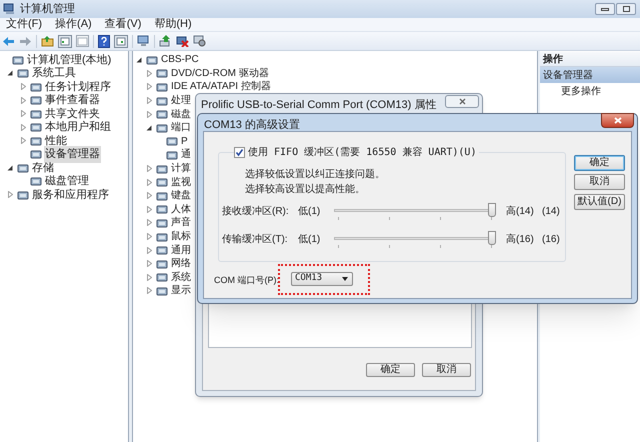  Describe the element at coordinates (184, 141) in the screenshot. I see `device-tree-item: P` at that location.